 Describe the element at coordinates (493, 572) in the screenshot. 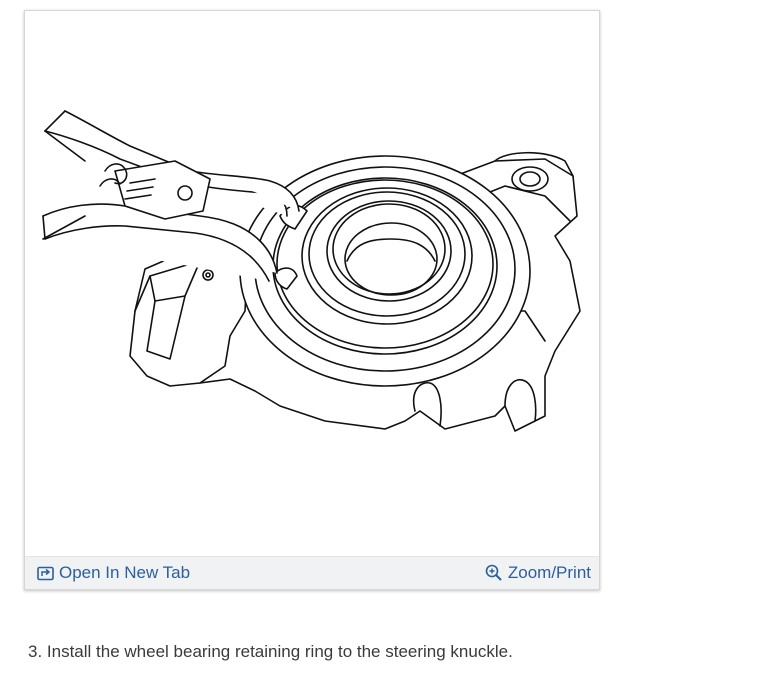

I see `zoom-icon` at that location.